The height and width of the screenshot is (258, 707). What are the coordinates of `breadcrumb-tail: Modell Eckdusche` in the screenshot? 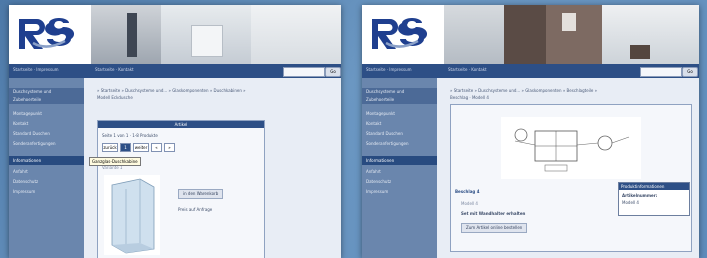 It's located at (115, 97).